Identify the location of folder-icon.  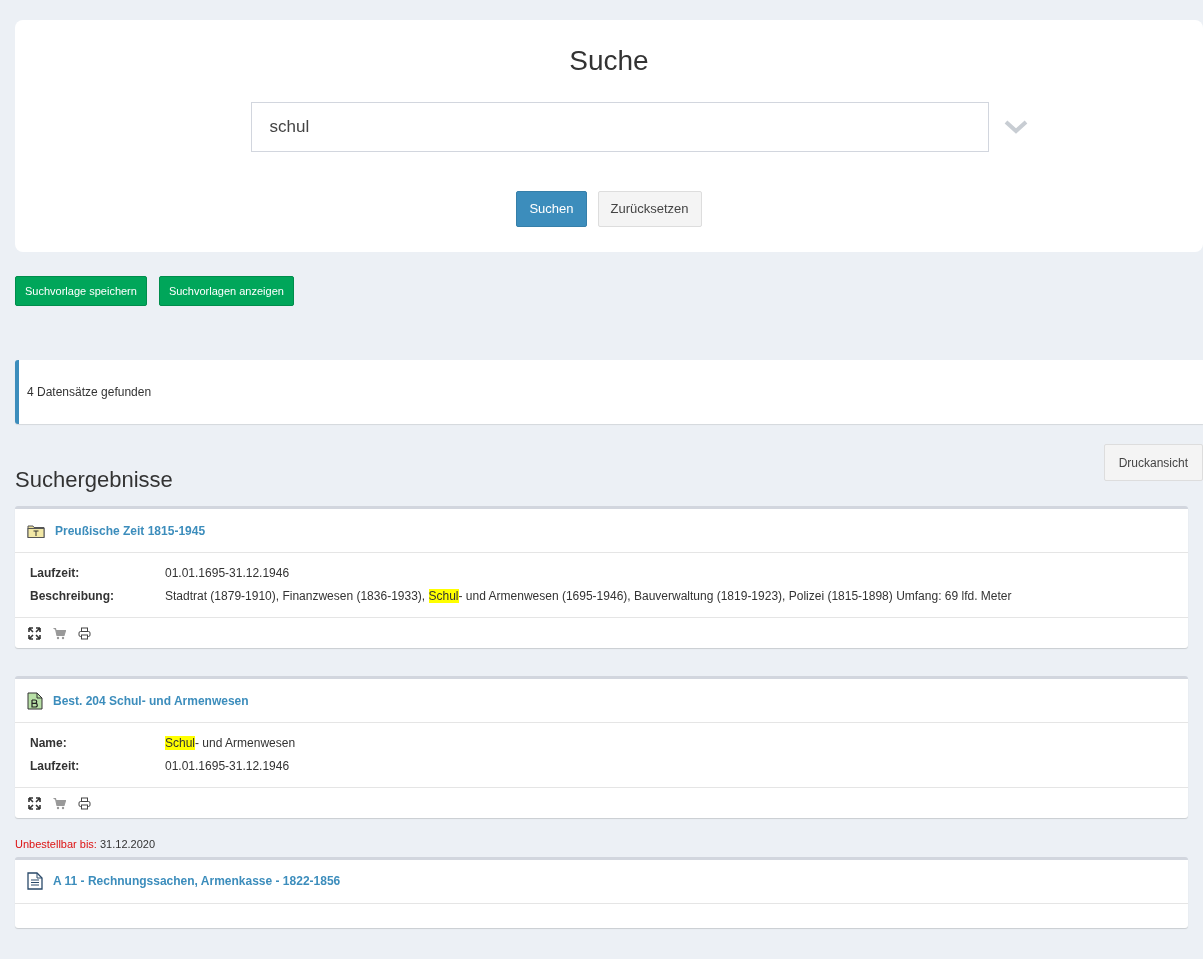
(36, 530).